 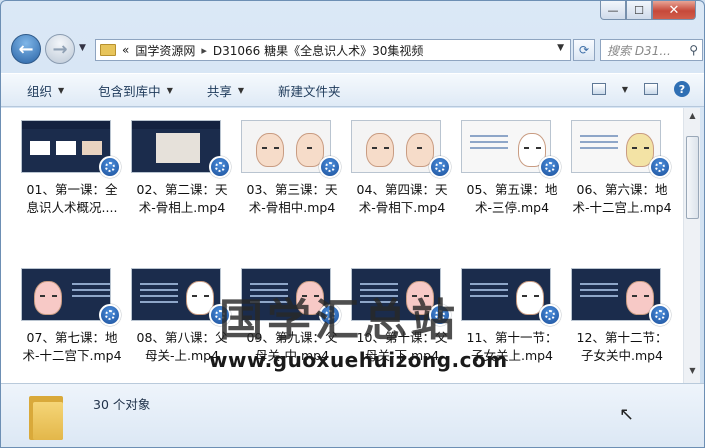 I want to click on new-folder-label: 新建文件夹, so click(x=309, y=91).